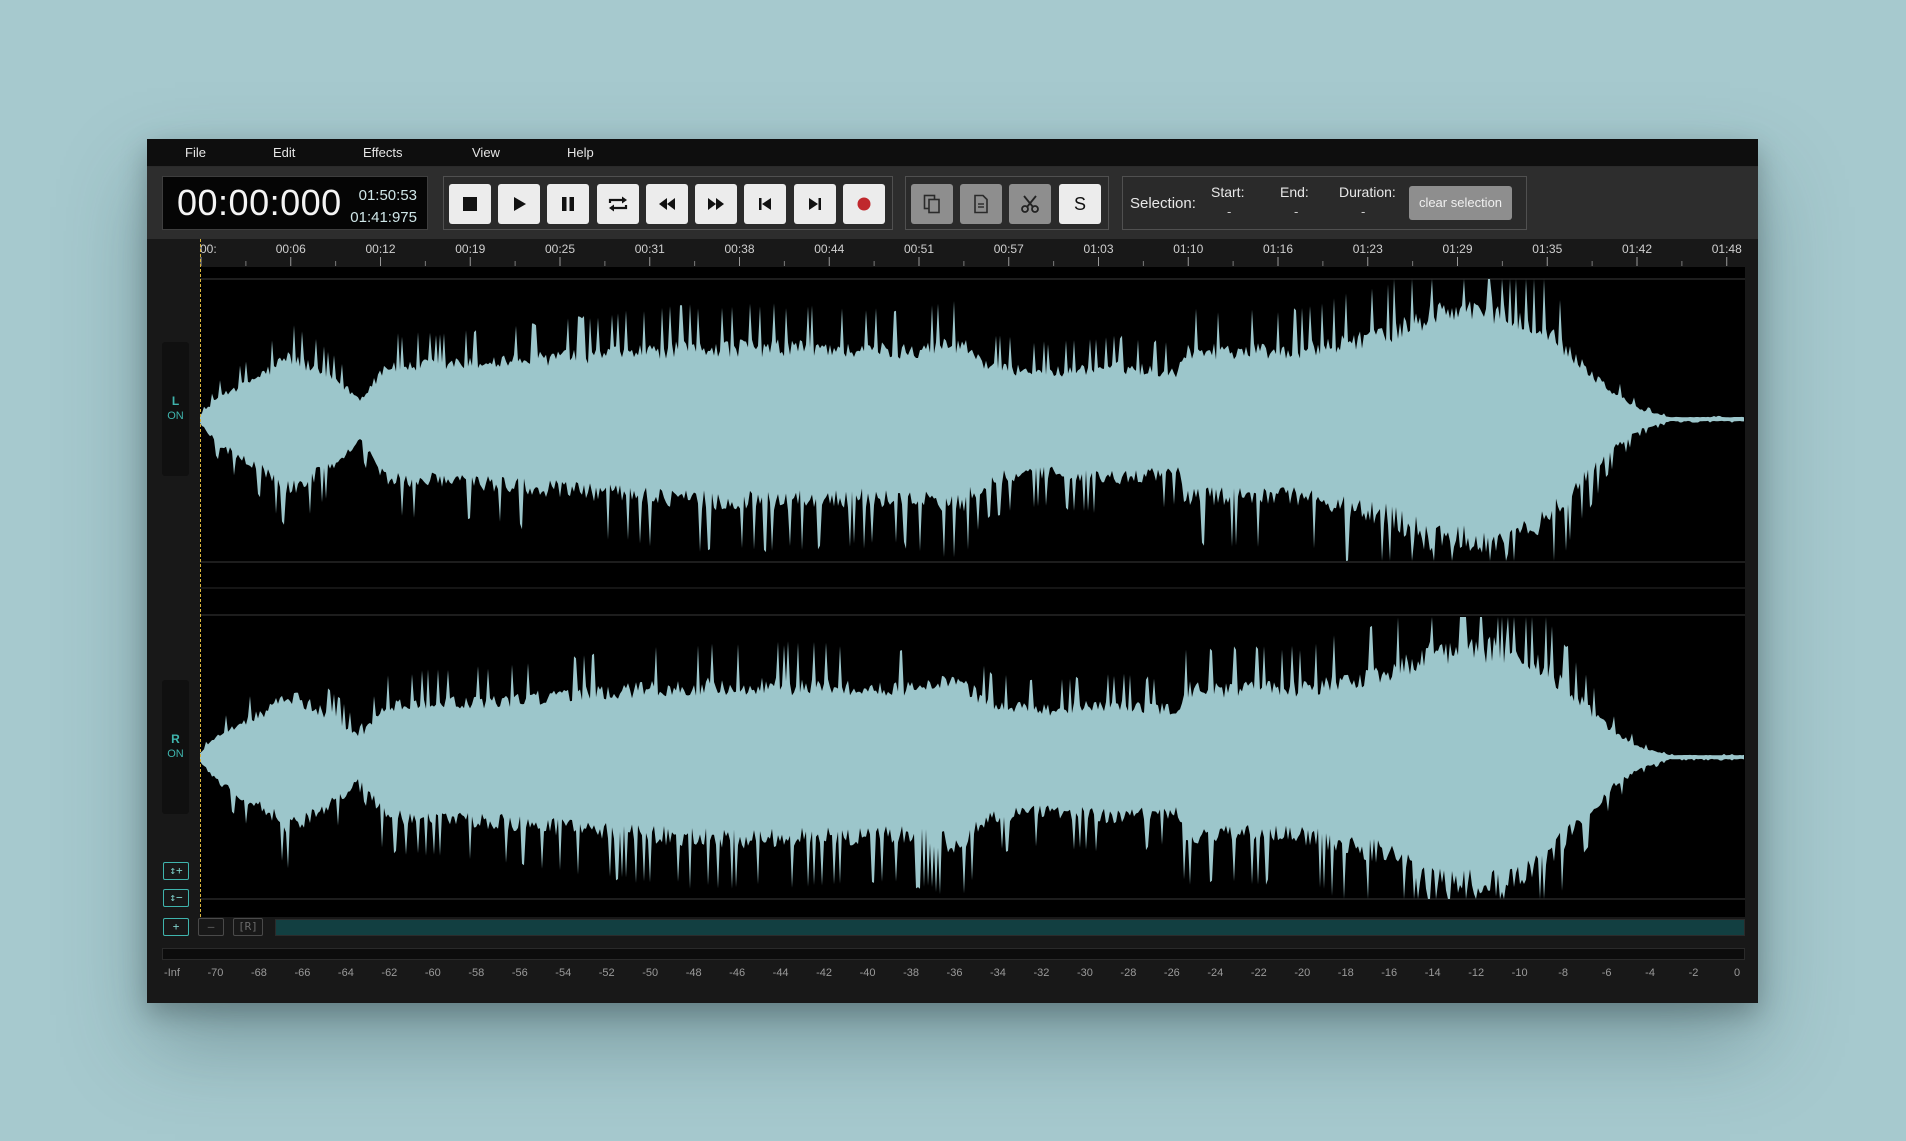 The width and height of the screenshot is (1906, 1141). Describe the element at coordinates (864, 204) in the screenshot. I see `record-button` at that location.